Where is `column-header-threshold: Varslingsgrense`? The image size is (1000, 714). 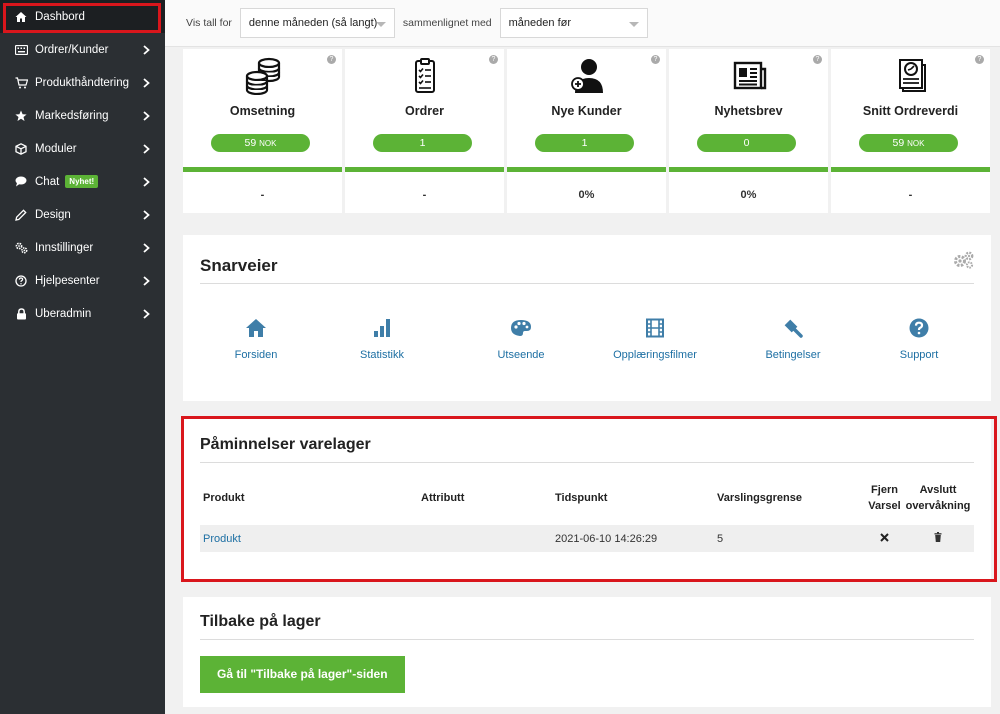 column-header-threshold: Varslingsgrense is located at coordinates (759, 498).